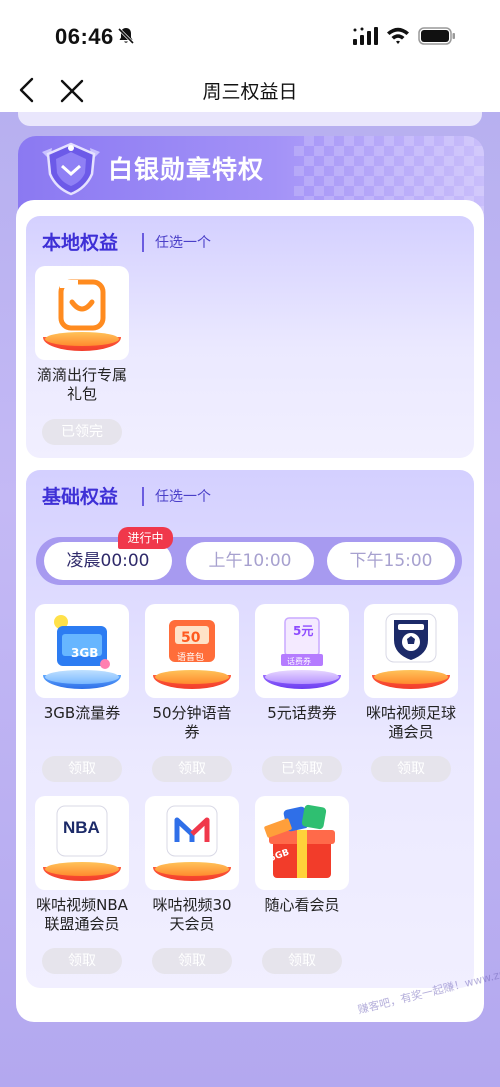 This screenshot has width=500, height=1087. What do you see at coordinates (82, 713) in the screenshot?
I see `benefit-label: 3GB流量券` at bounding box center [82, 713].